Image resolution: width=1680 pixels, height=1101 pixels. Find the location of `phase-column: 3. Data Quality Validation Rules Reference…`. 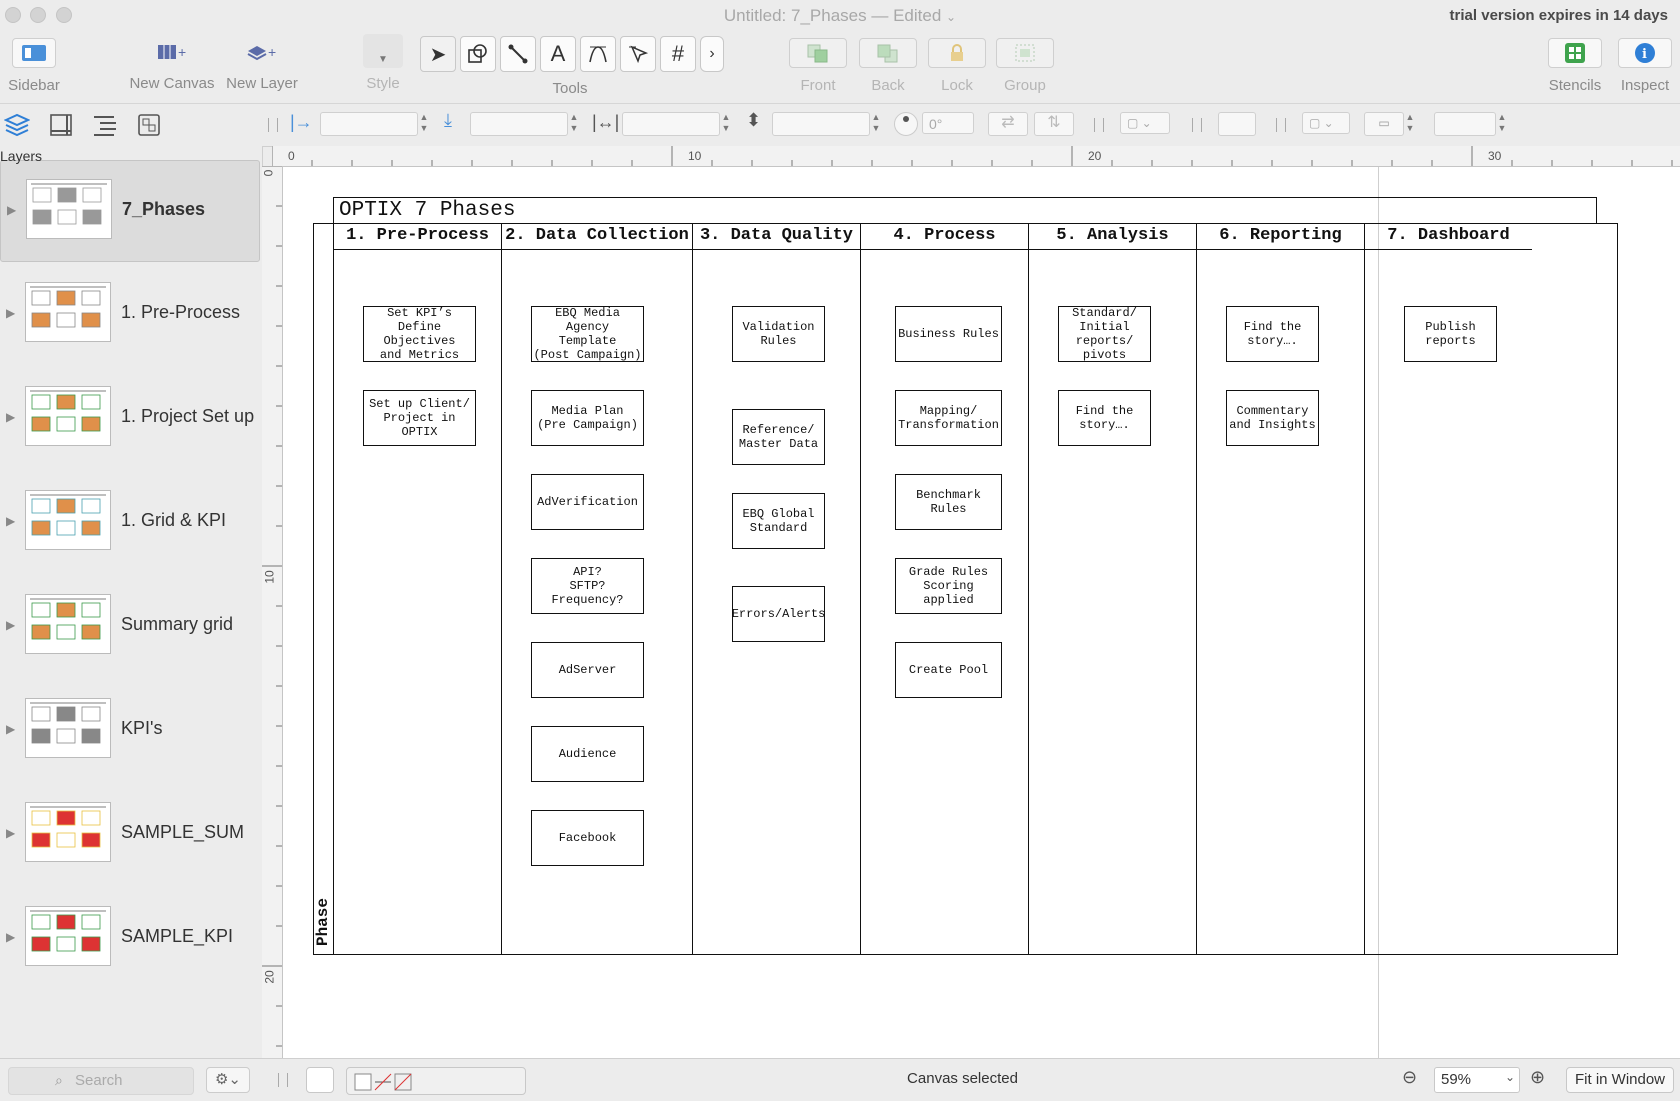

phase-column: 3. Data Quality Validation Rules Reference… is located at coordinates (776, 589).